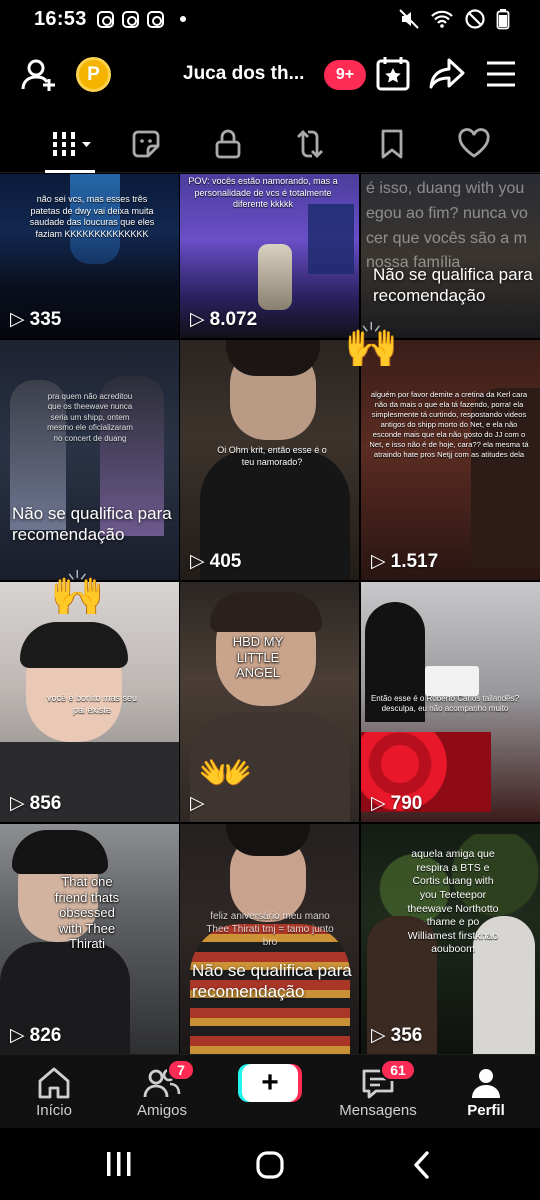  Describe the element at coordinates (392, 144) in the screenshot. I see `tab-saved` at that location.